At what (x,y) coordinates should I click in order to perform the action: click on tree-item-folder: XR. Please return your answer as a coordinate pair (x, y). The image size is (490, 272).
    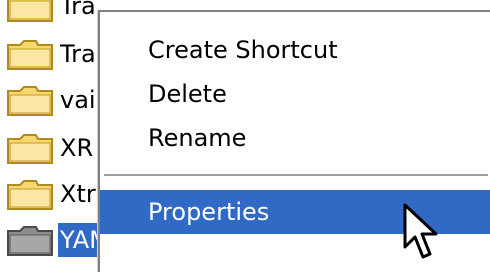
    Looking at the image, I should click on (50, 148).